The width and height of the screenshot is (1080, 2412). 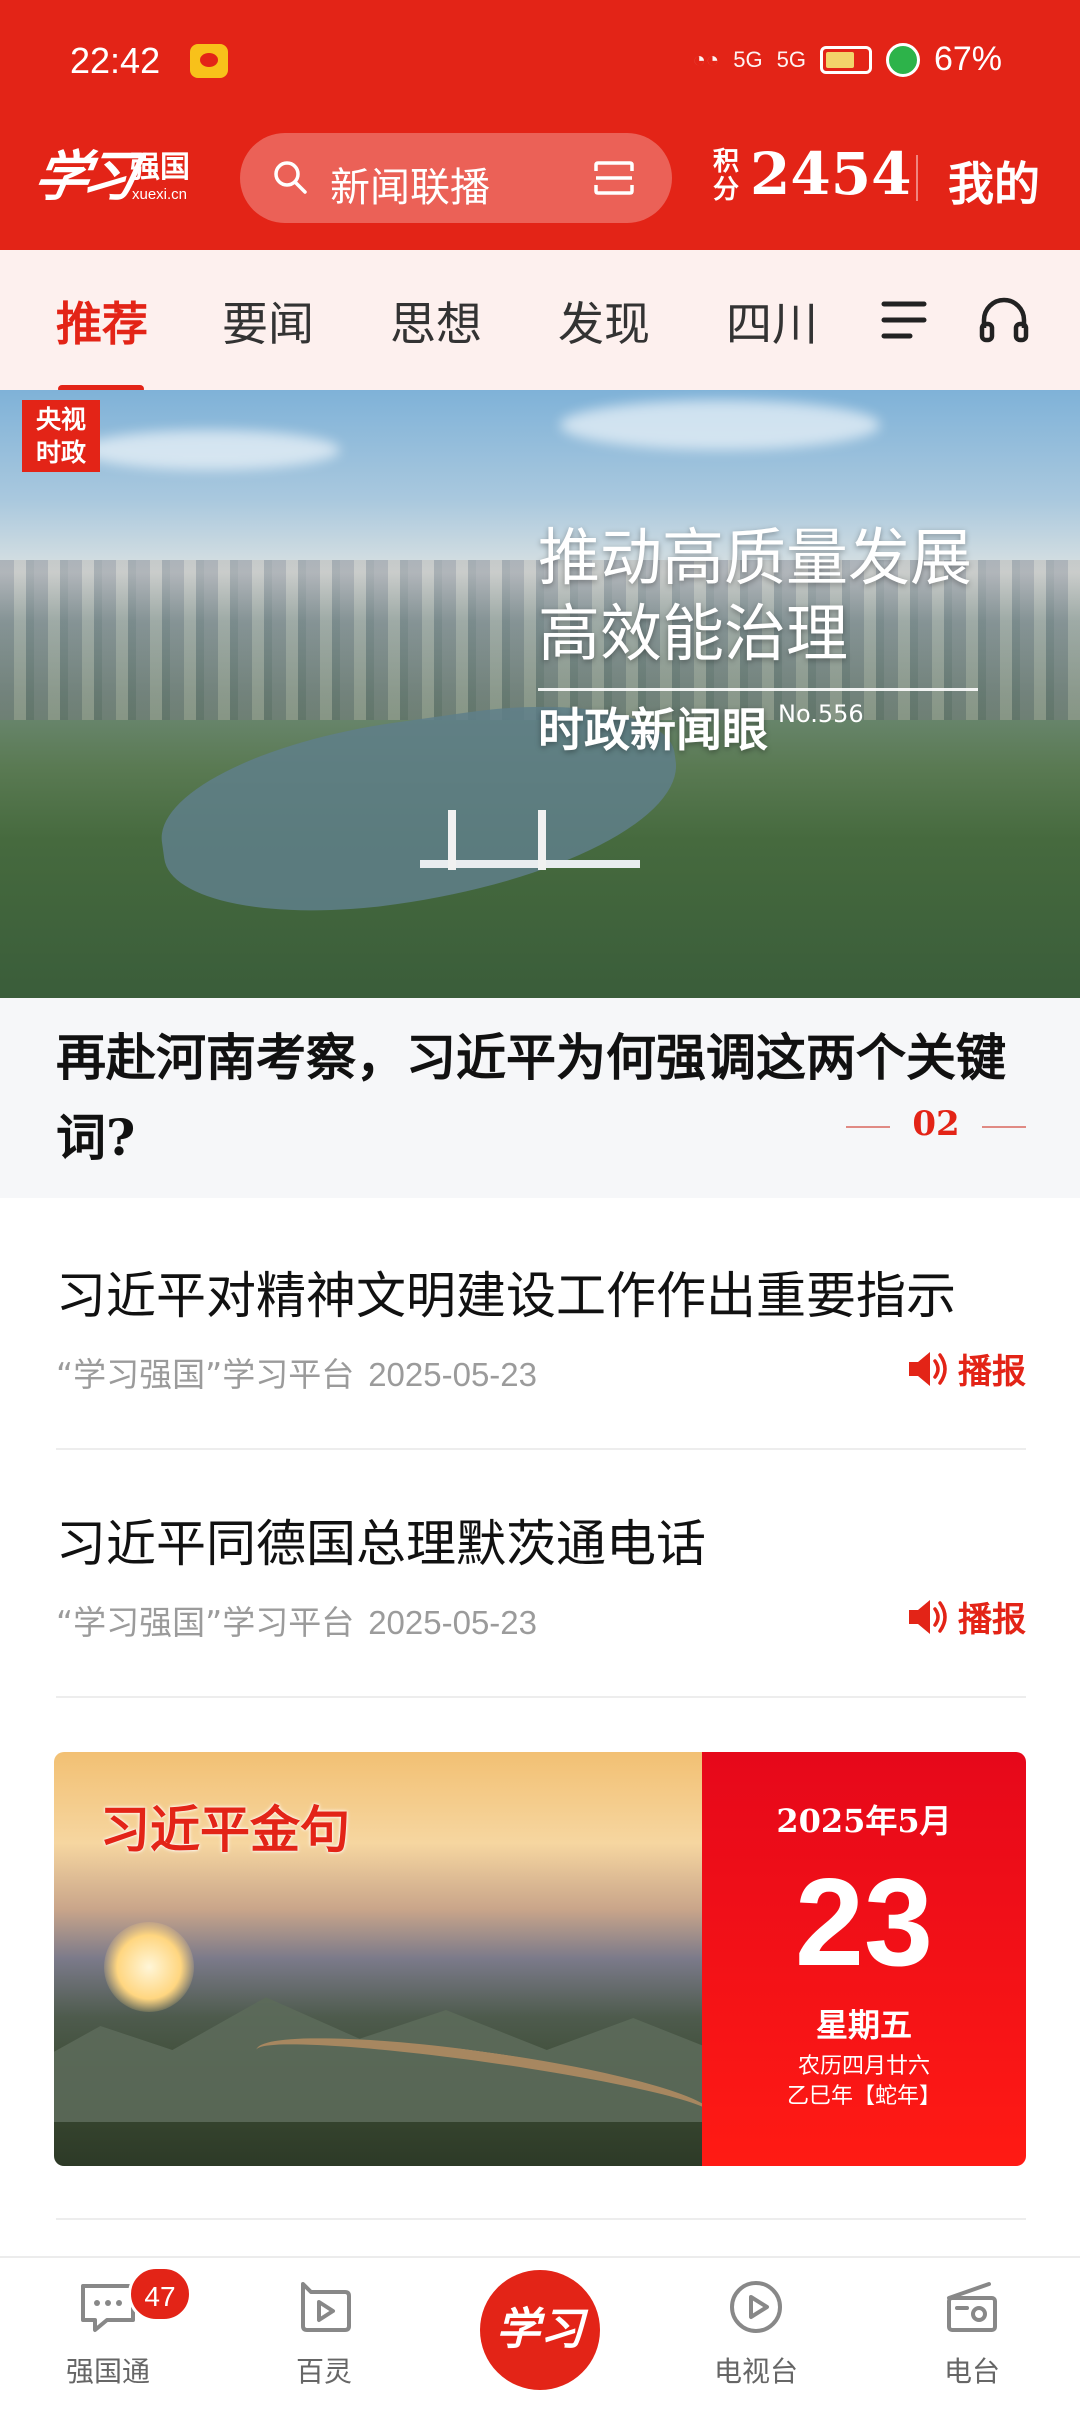 I want to click on lunar-date-line1: 农历四月廿六, so click(x=863, y=2066).